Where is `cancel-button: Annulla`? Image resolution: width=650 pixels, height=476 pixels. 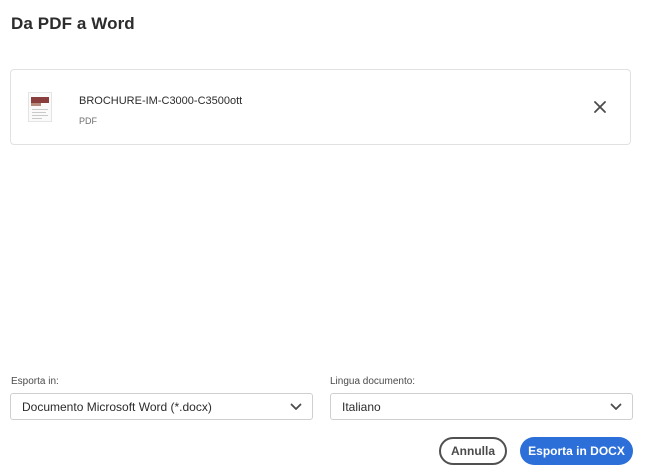
cancel-button: Annulla is located at coordinates (473, 451).